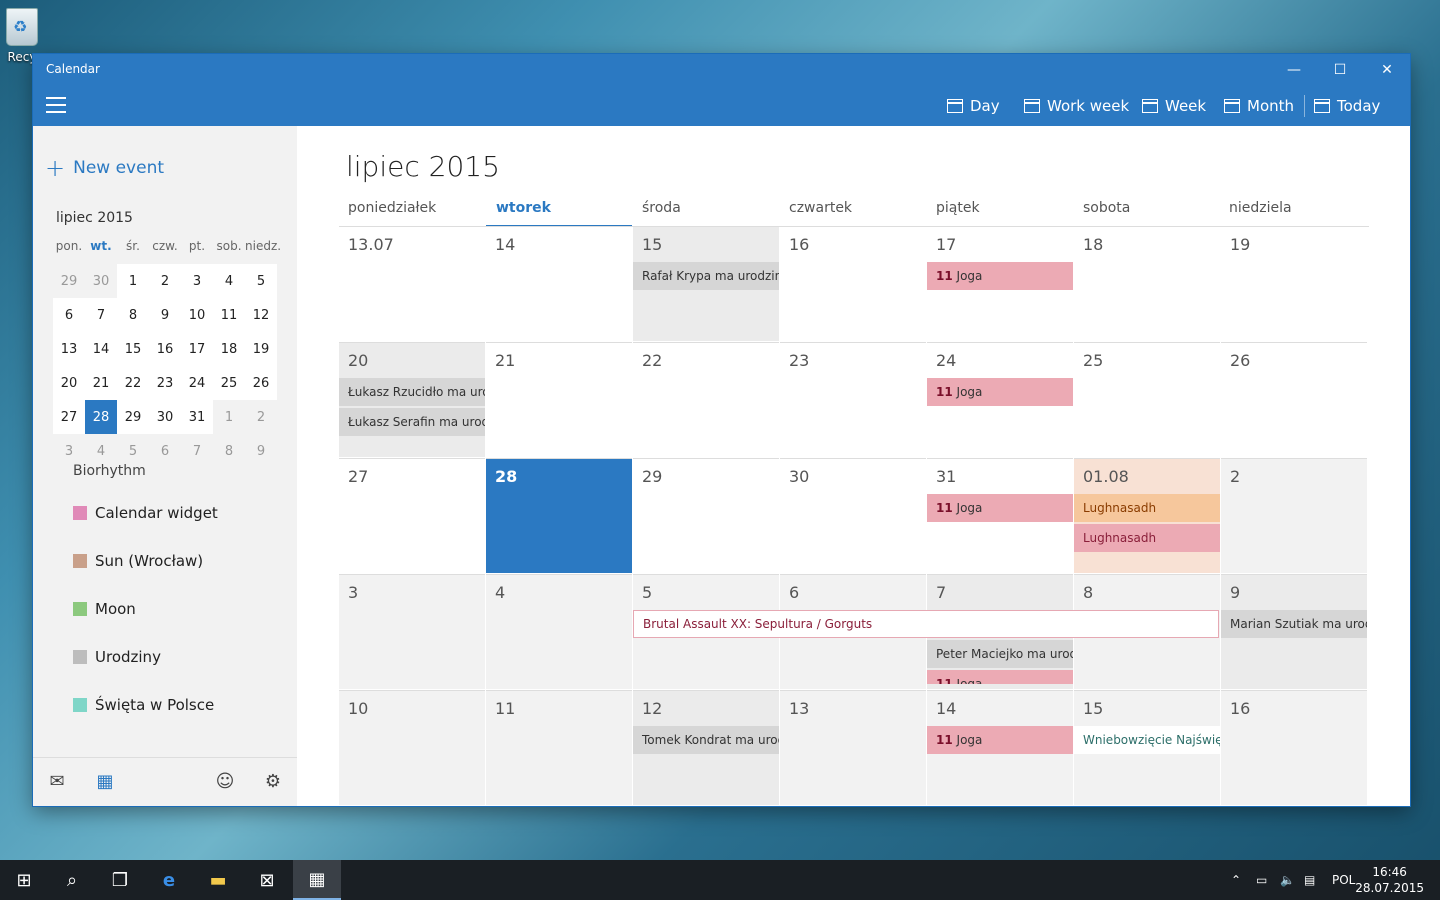 This screenshot has height=900, width=1440. What do you see at coordinates (104, 168) in the screenshot?
I see `new-event-button: + New event` at bounding box center [104, 168].